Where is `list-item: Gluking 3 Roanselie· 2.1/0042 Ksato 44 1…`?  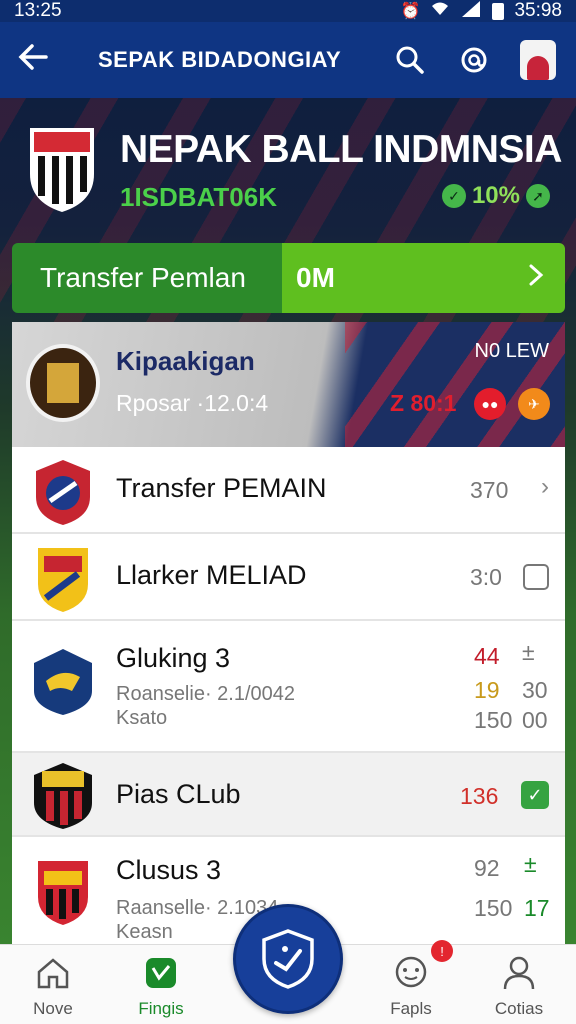
list-item: Gluking 3 Roanselie· 2.1/0042 Ksato 44 1… is located at coordinates (288, 687).